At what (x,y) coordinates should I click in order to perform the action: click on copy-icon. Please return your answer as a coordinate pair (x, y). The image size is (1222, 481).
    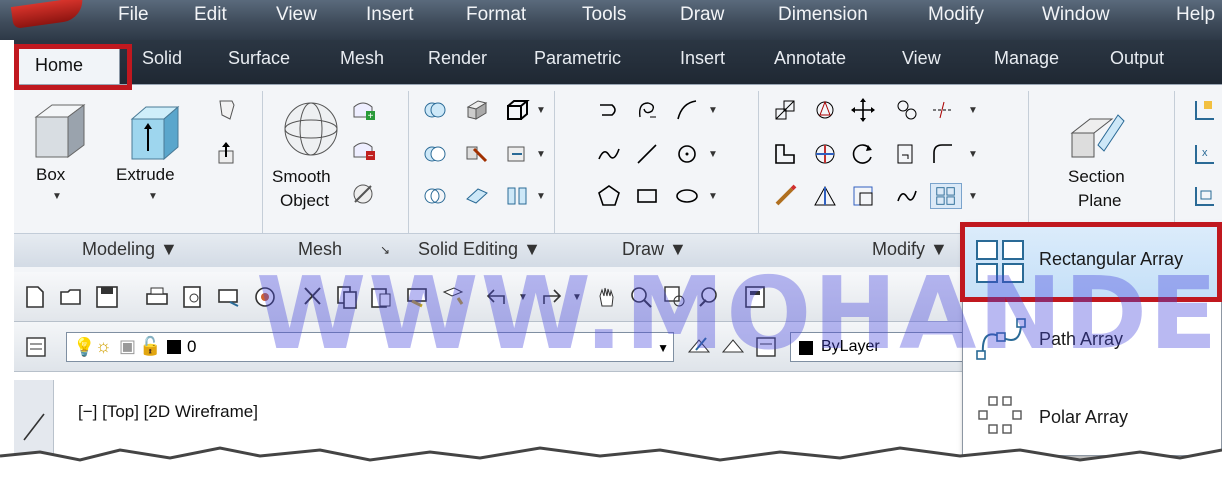
    Looking at the image, I should click on (907, 110).